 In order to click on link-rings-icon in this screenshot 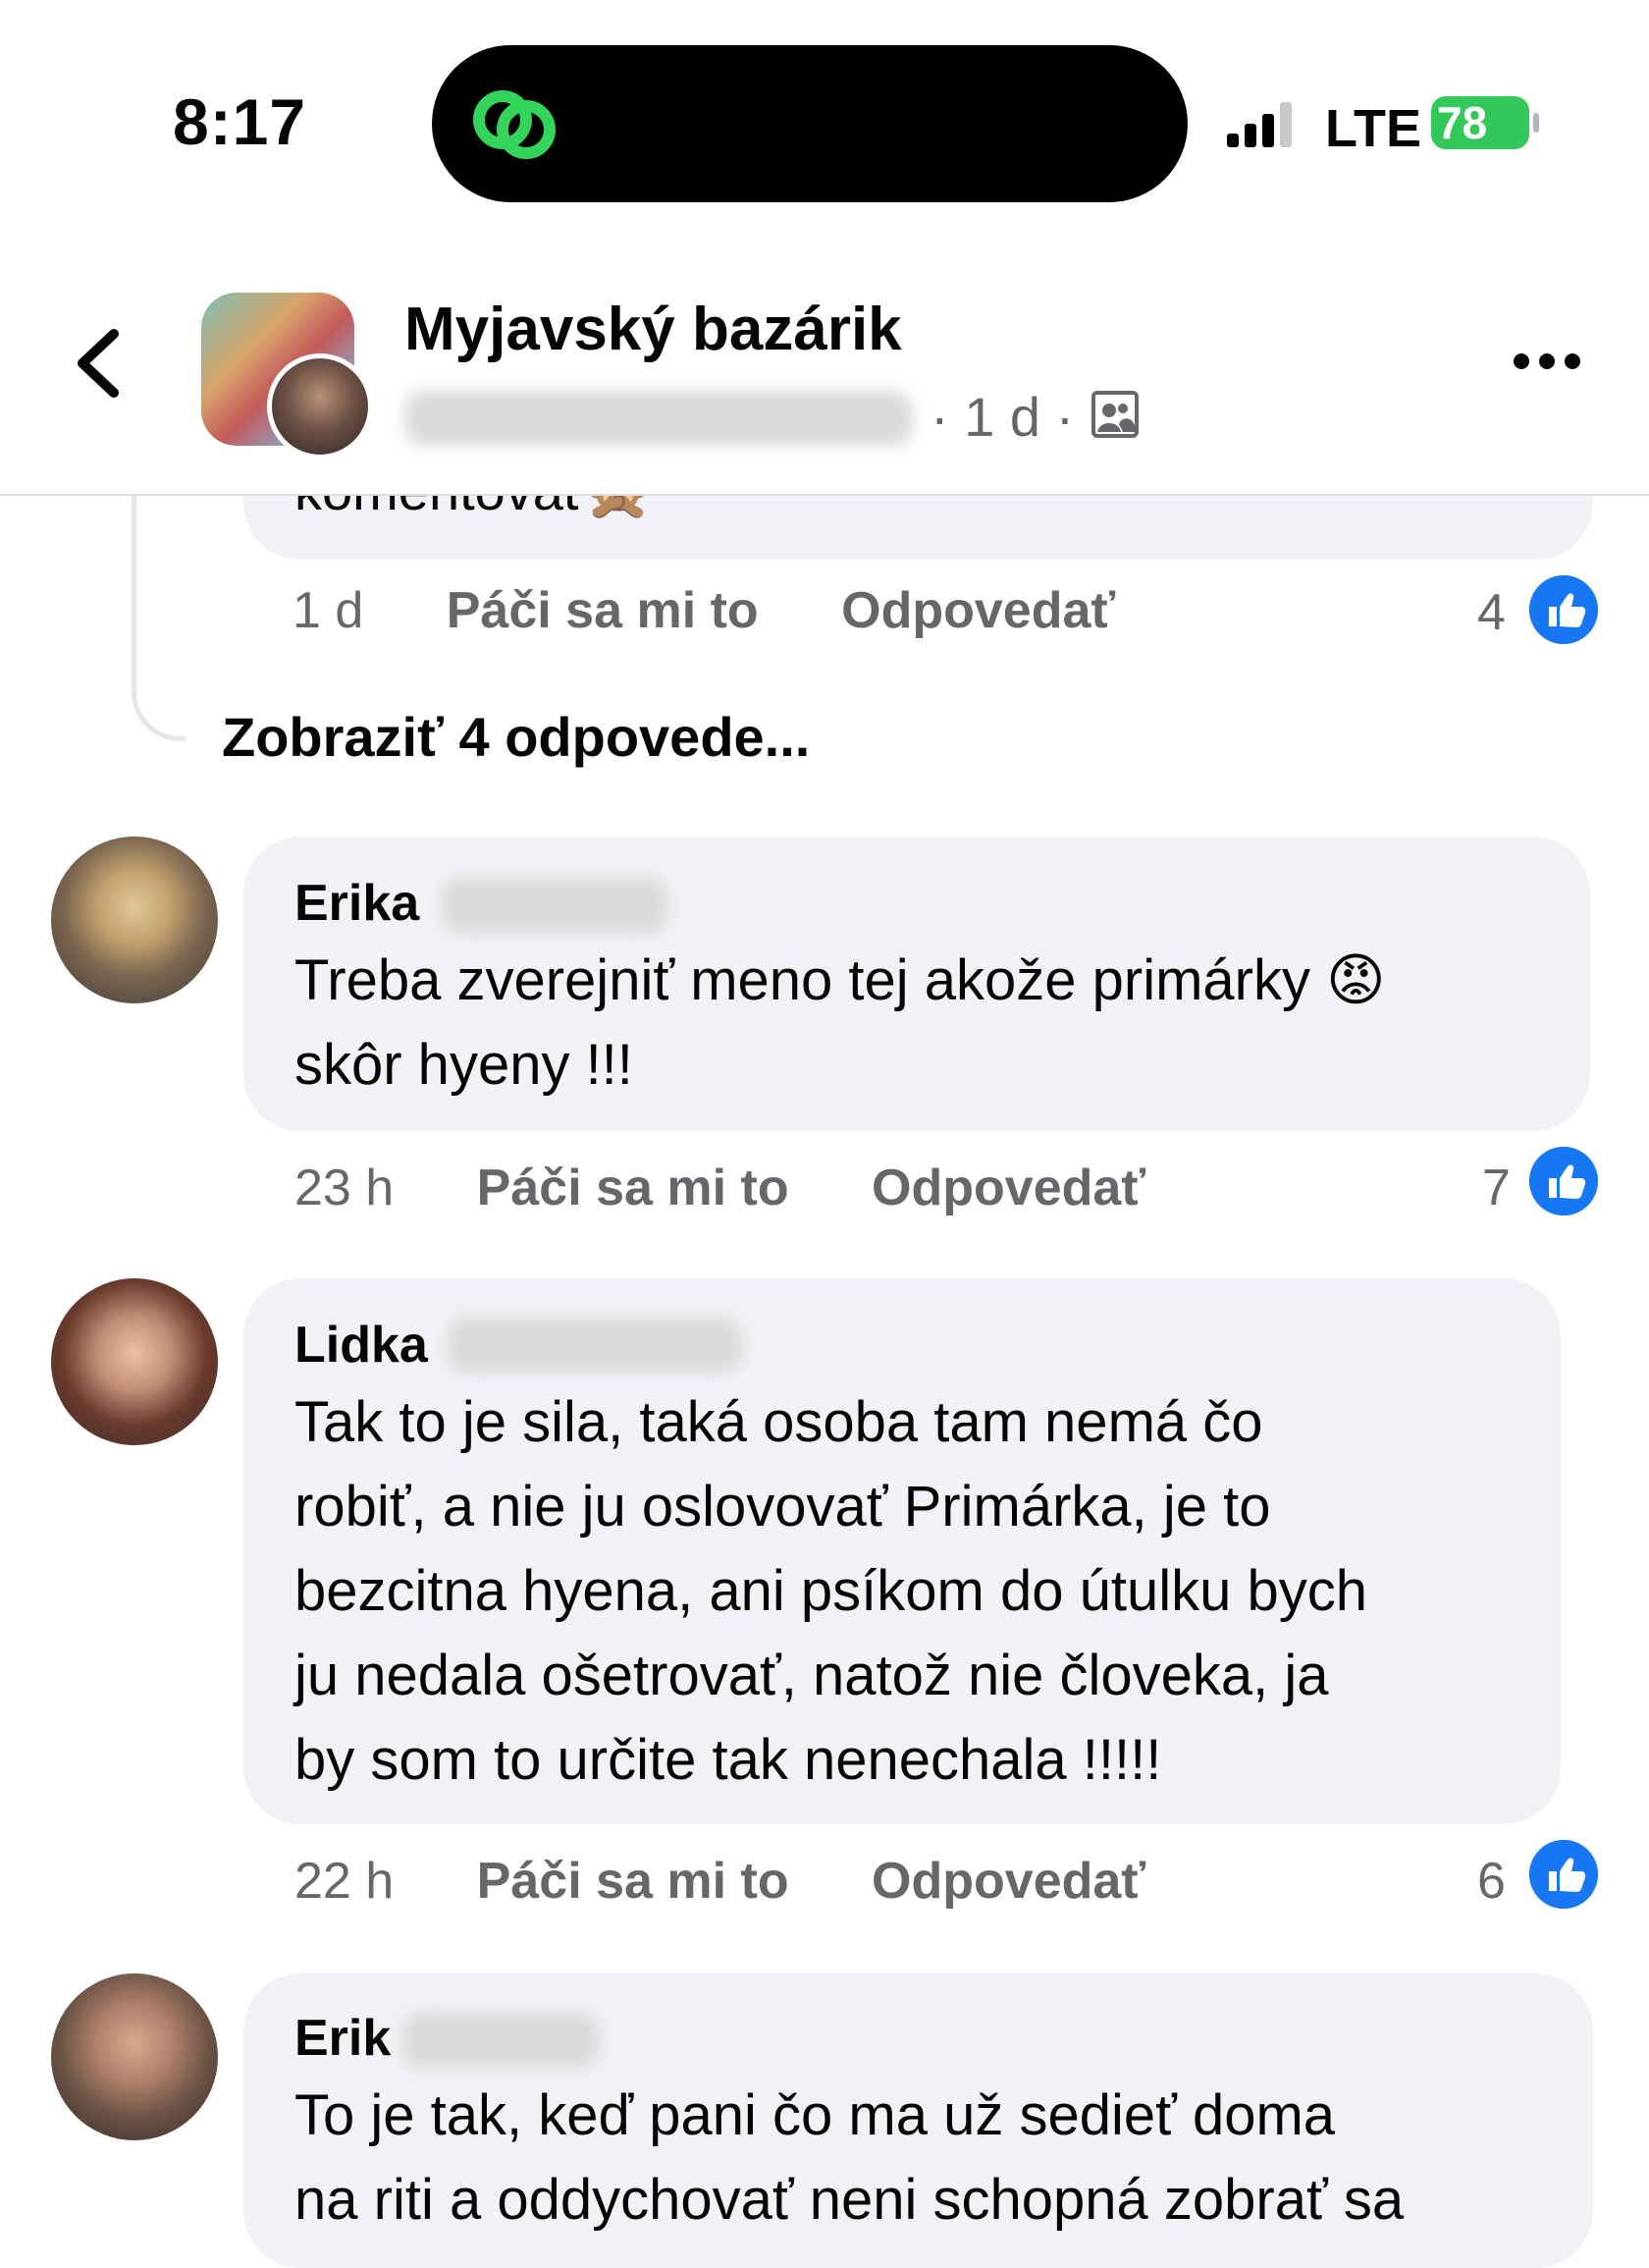, I will do `click(514, 125)`.